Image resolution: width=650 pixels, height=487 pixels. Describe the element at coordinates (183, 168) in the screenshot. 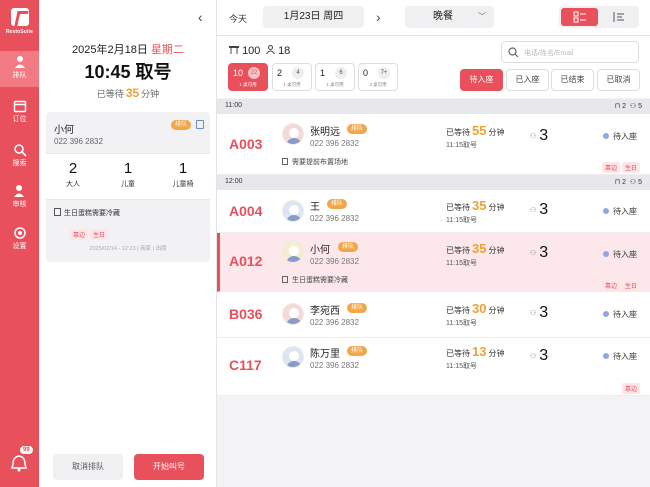

I see `highchair-value: 1` at that location.